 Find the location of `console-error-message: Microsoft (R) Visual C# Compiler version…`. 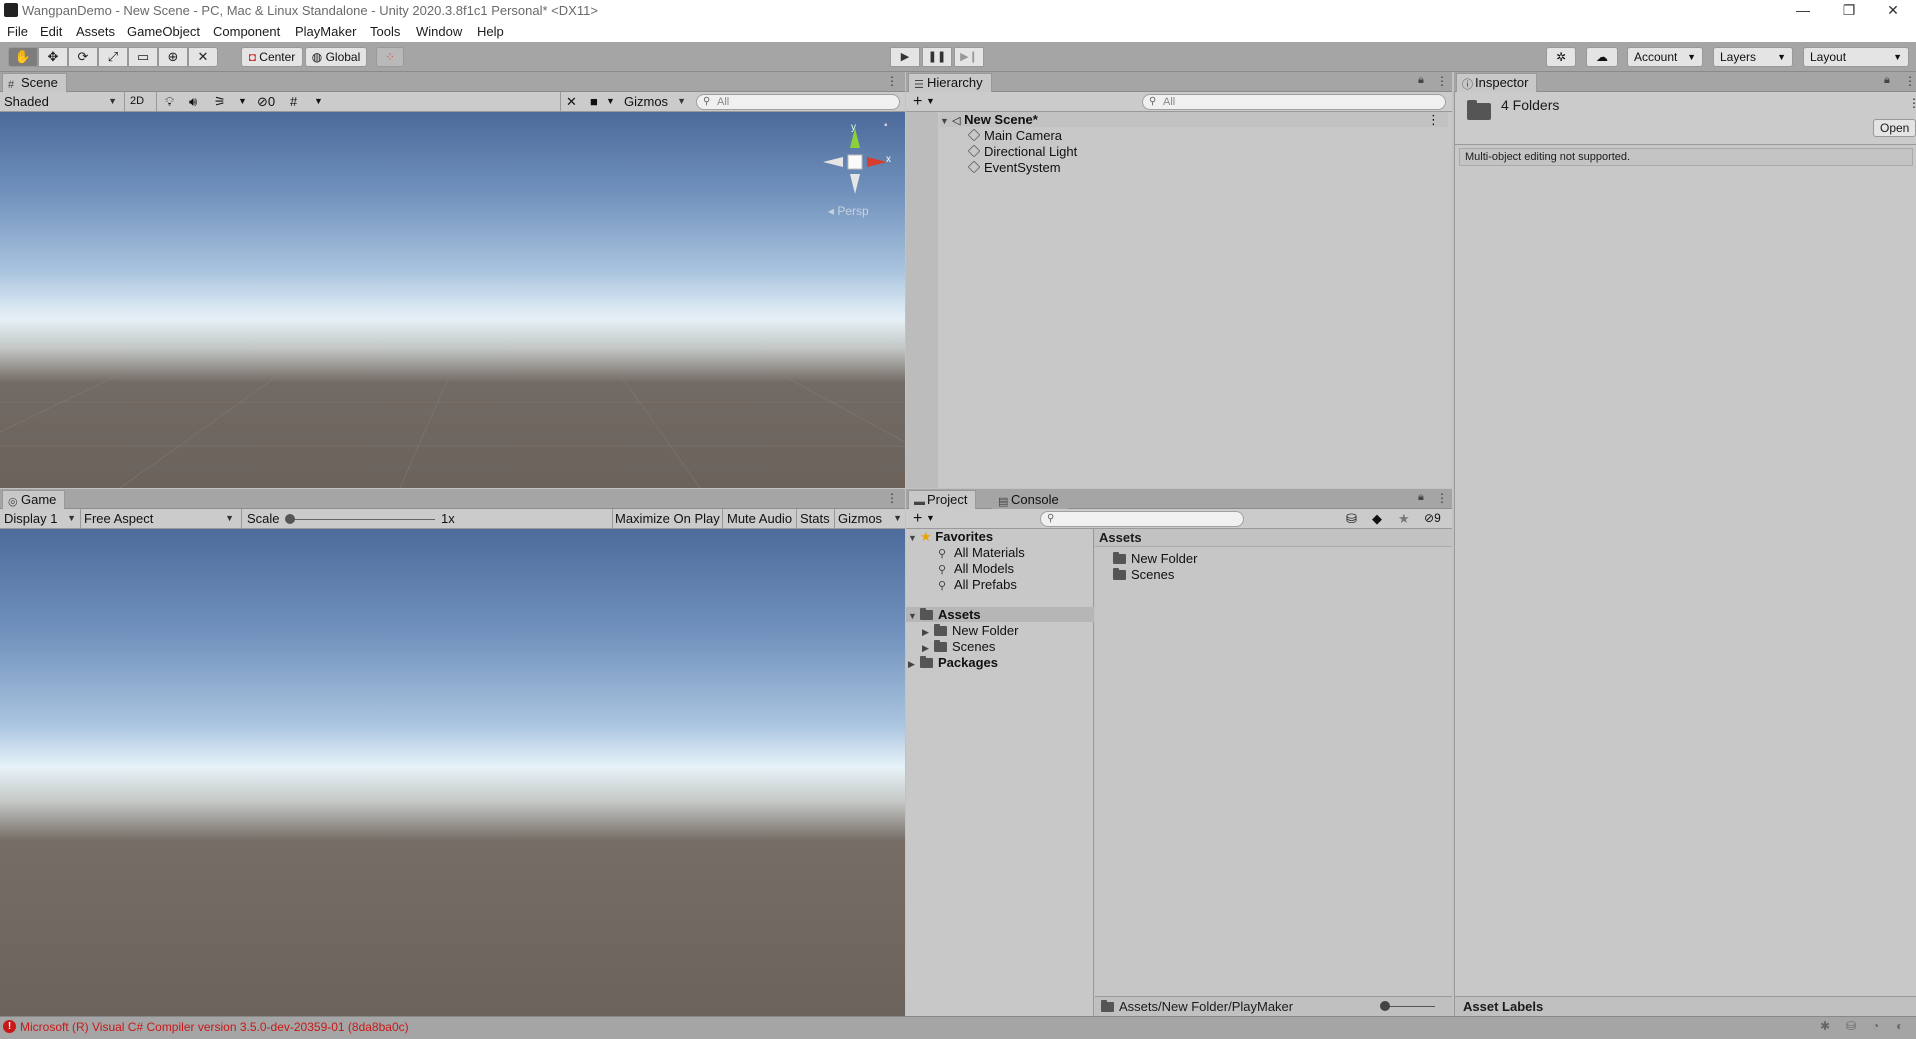

console-error-message: Microsoft (R) Visual C# Compiler version… is located at coordinates (214, 1027).